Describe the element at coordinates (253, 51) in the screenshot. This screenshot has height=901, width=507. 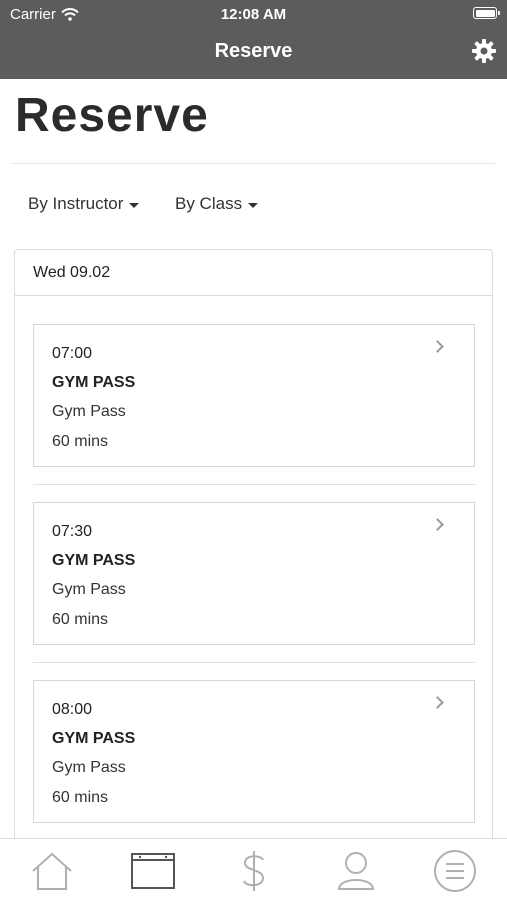
I see `nav-title: Reserve` at that location.